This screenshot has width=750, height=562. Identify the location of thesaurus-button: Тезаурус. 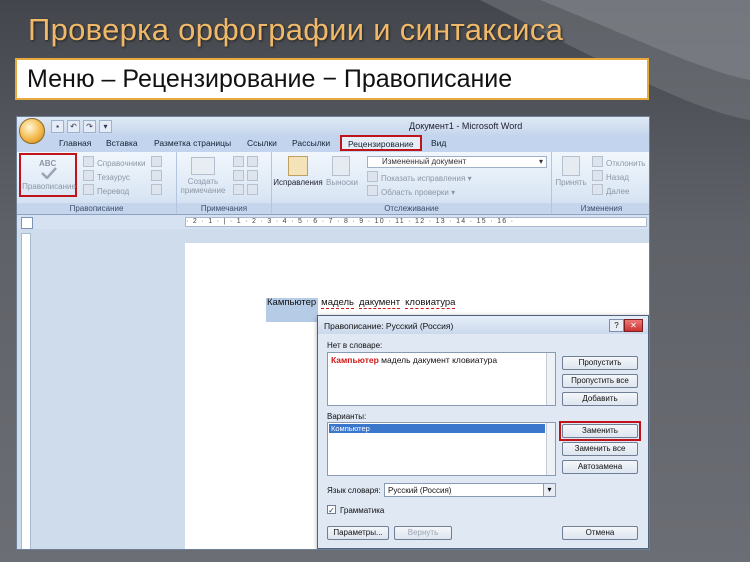
(106, 176).